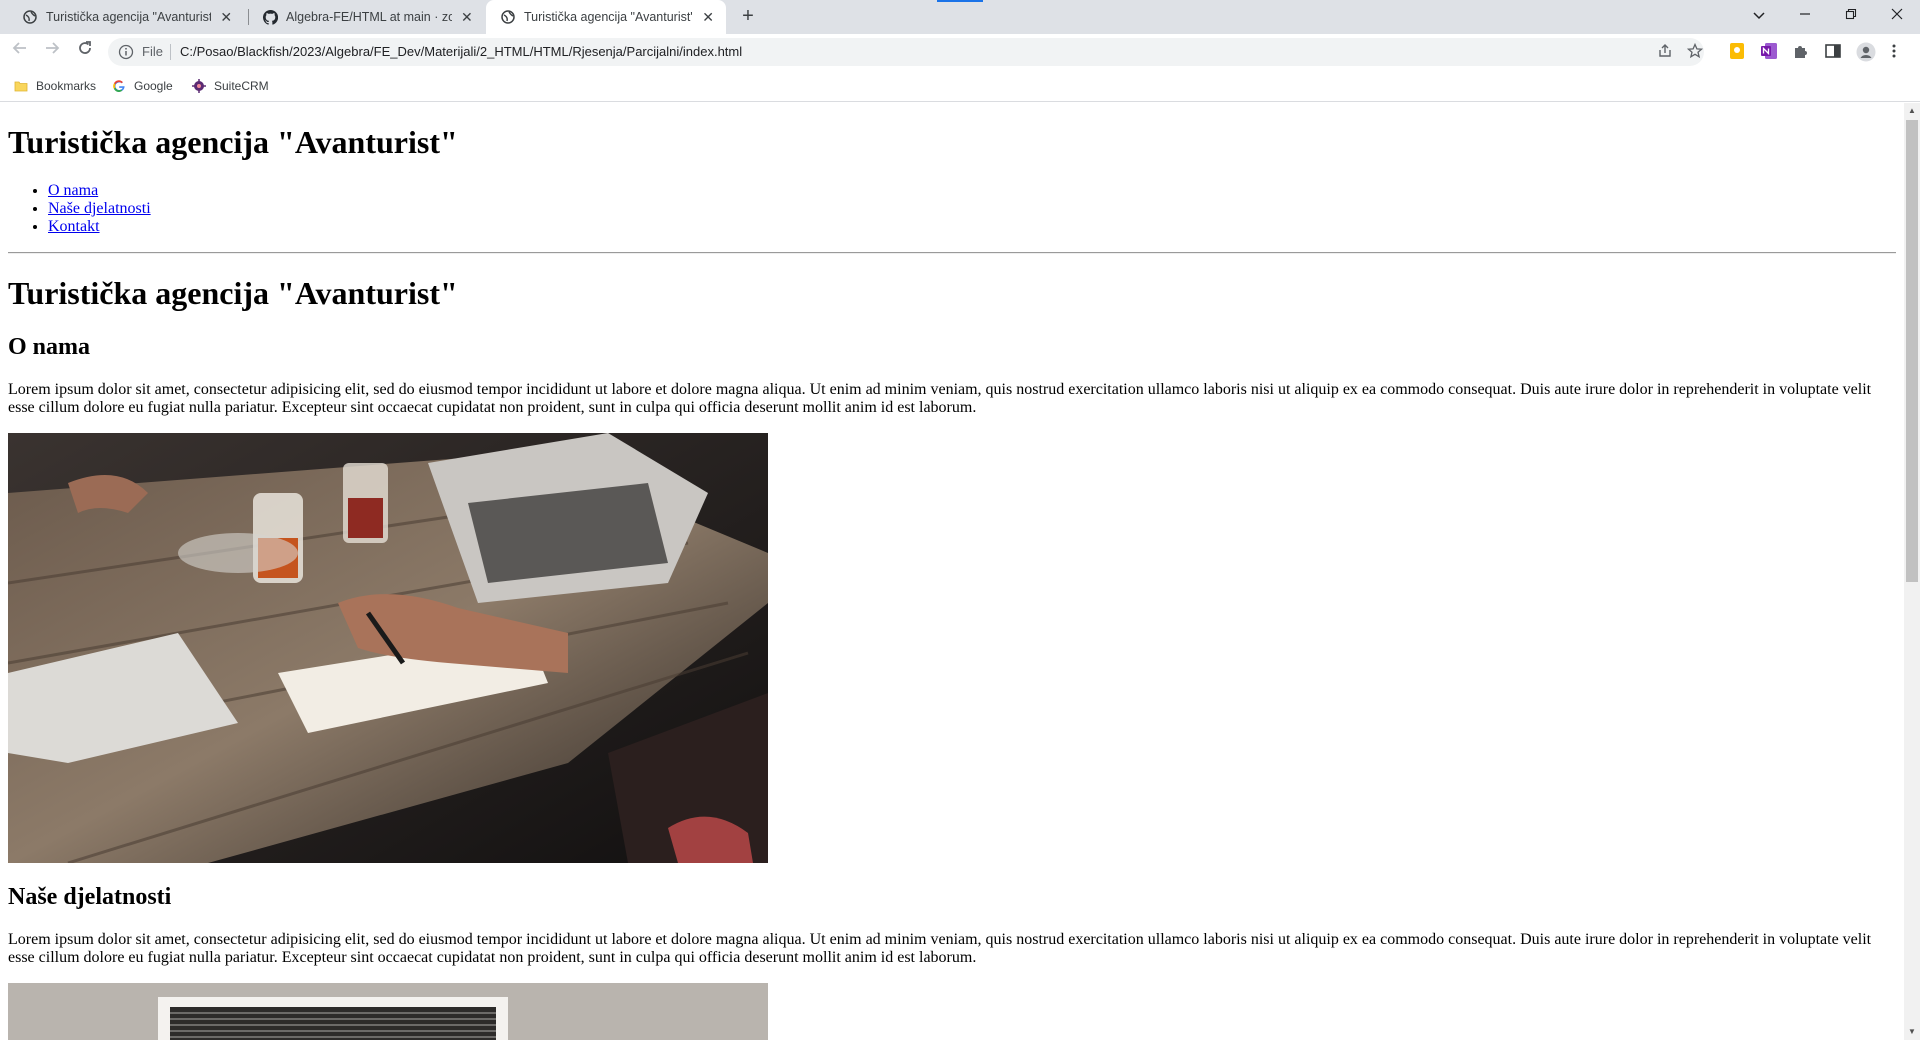 The image size is (1920, 1040). What do you see at coordinates (153, 86) in the screenshot?
I see `bookmark-label: Google` at bounding box center [153, 86].